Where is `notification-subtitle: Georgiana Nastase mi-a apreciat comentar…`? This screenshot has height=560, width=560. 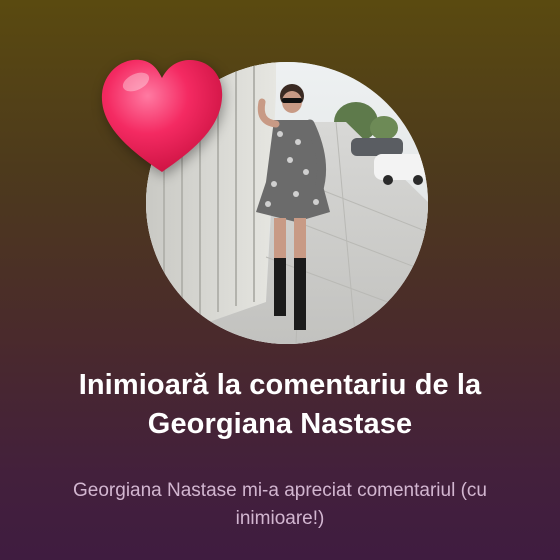 notification-subtitle: Georgiana Nastase mi-a apreciat comentar… is located at coordinates (280, 504).